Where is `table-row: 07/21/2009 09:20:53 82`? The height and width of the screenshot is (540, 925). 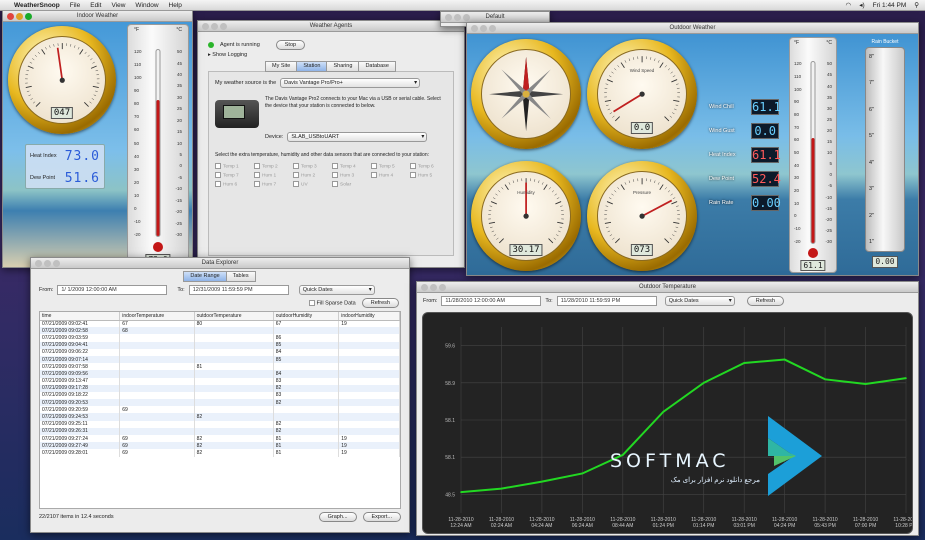 table-row: 07/21/2009 09:20:53 82 is located at coordinates (220, 403).